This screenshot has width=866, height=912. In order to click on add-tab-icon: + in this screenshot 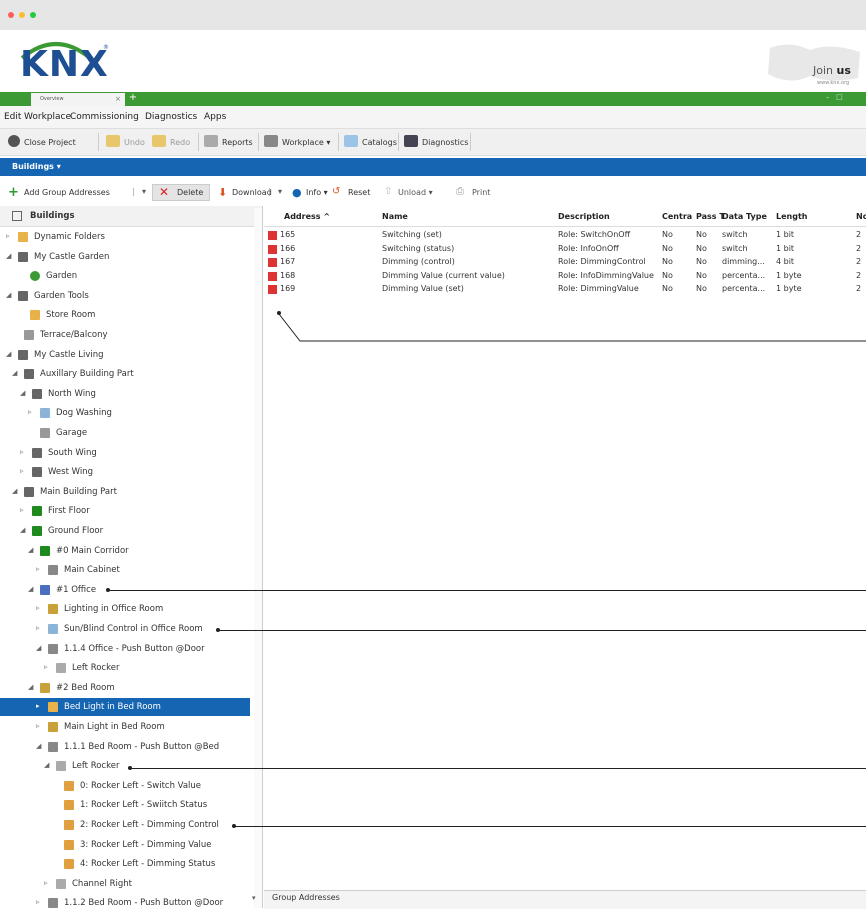, I will do `click(133, 98)`.